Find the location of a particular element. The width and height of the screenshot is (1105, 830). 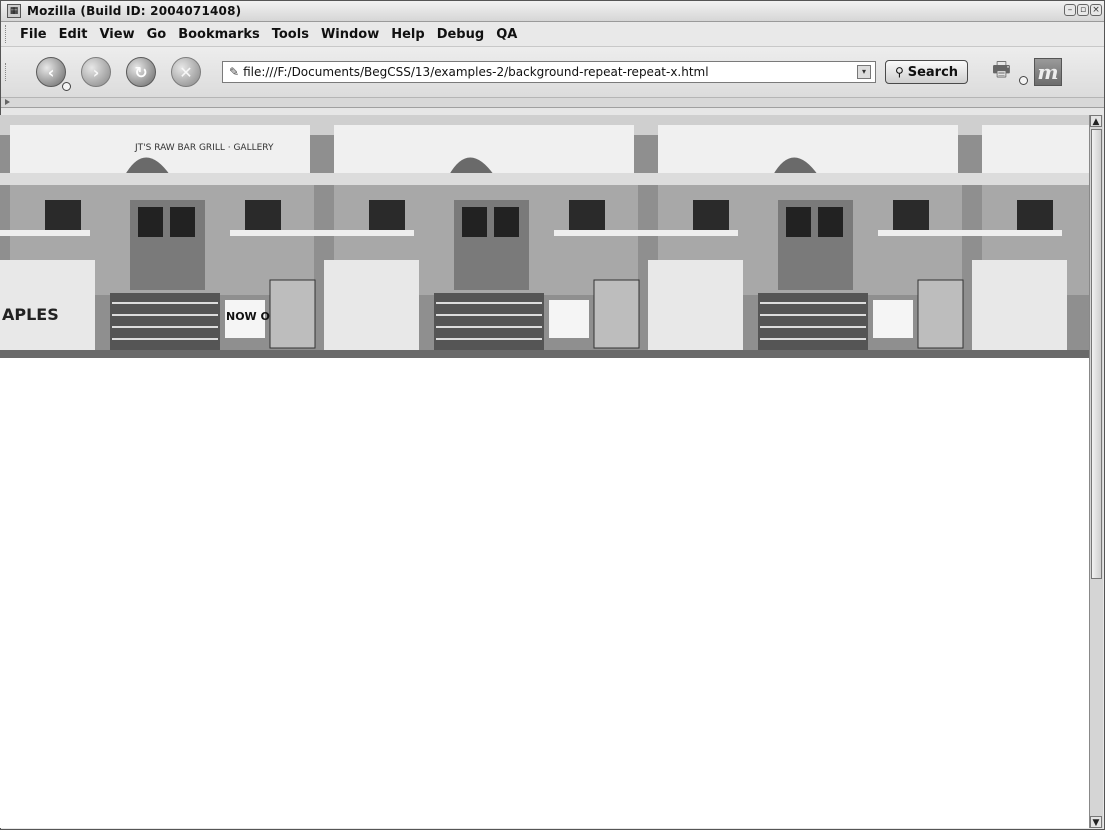

print-button: 🖶 is located at coordinates (1010, 72).